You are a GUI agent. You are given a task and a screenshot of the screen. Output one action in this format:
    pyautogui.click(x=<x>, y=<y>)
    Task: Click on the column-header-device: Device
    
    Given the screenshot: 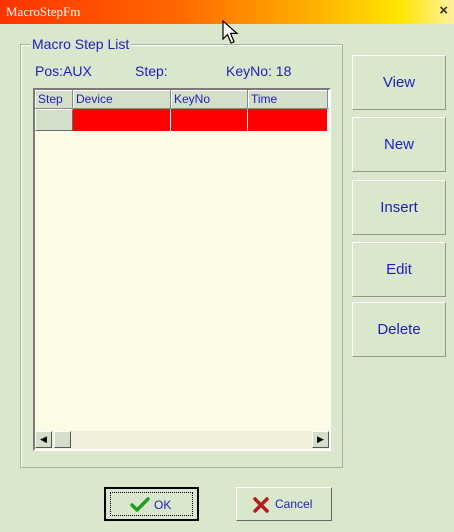 What is the action you would take?
    pyautogui.click(x=122, y=99)
    